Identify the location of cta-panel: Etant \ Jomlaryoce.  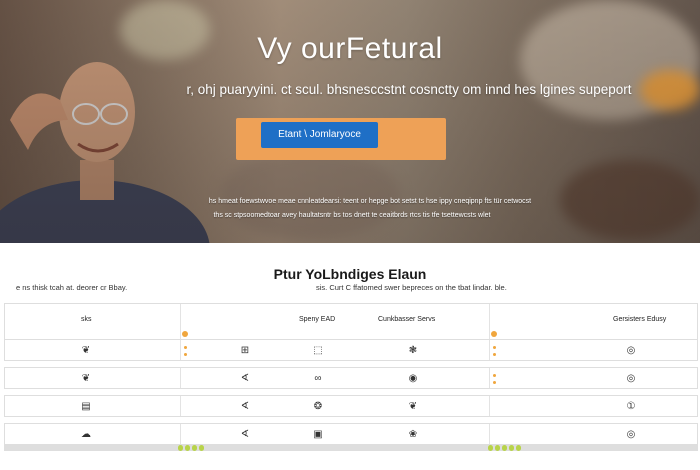
(341, 139).